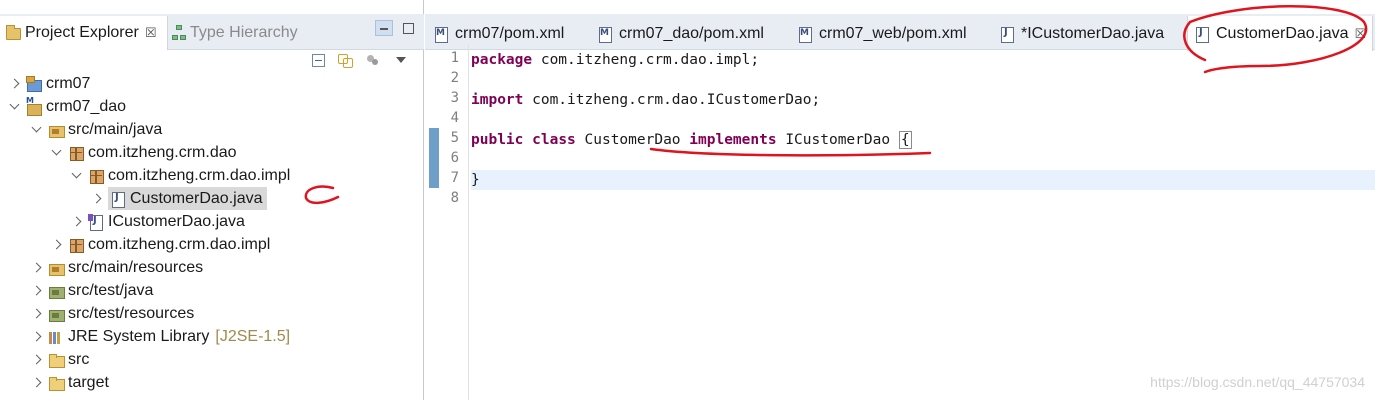 Image resolution: width=1375 pixels, height=400 pixels. I want to click on hierarchy-icon, so click(179, 33).